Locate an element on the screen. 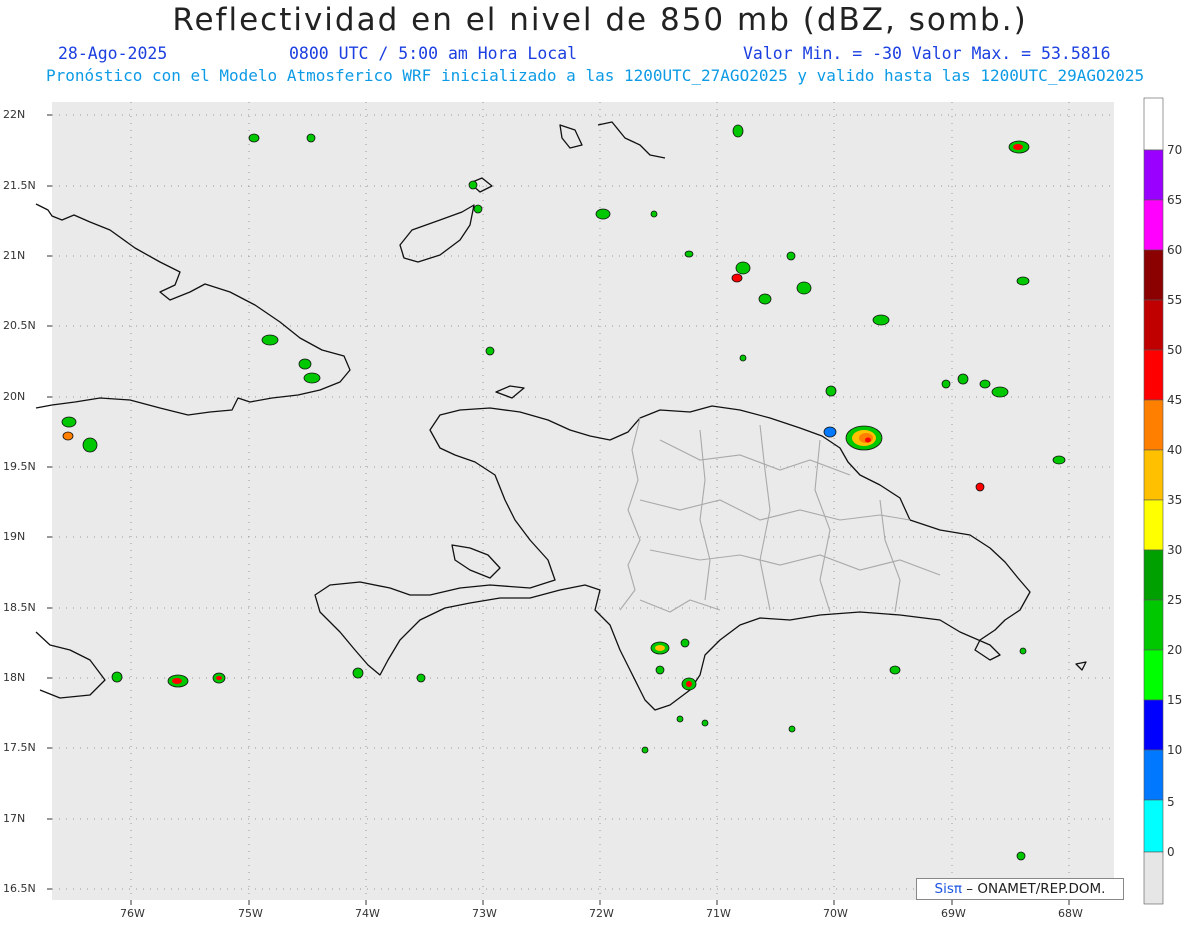 Image resolution: width=1200 pixels, height=927 pixels. colorbar-label-60: 60 is located at coordinates (1175, 250).